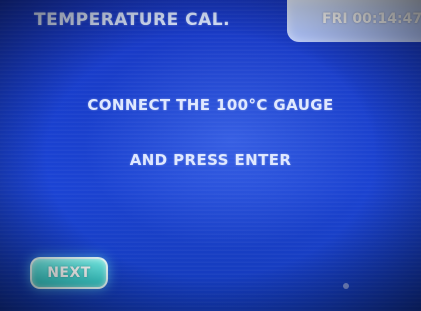  What do you see at coordinates (346, 286) in the screenshot?
I see `screen-glare` at bounding box center [346, 286].